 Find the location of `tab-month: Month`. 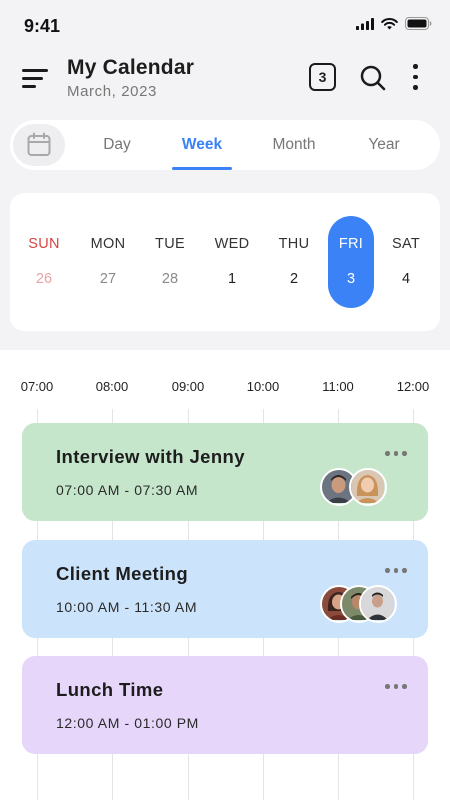

tab-month: Month is located at coordinates (293, 145).